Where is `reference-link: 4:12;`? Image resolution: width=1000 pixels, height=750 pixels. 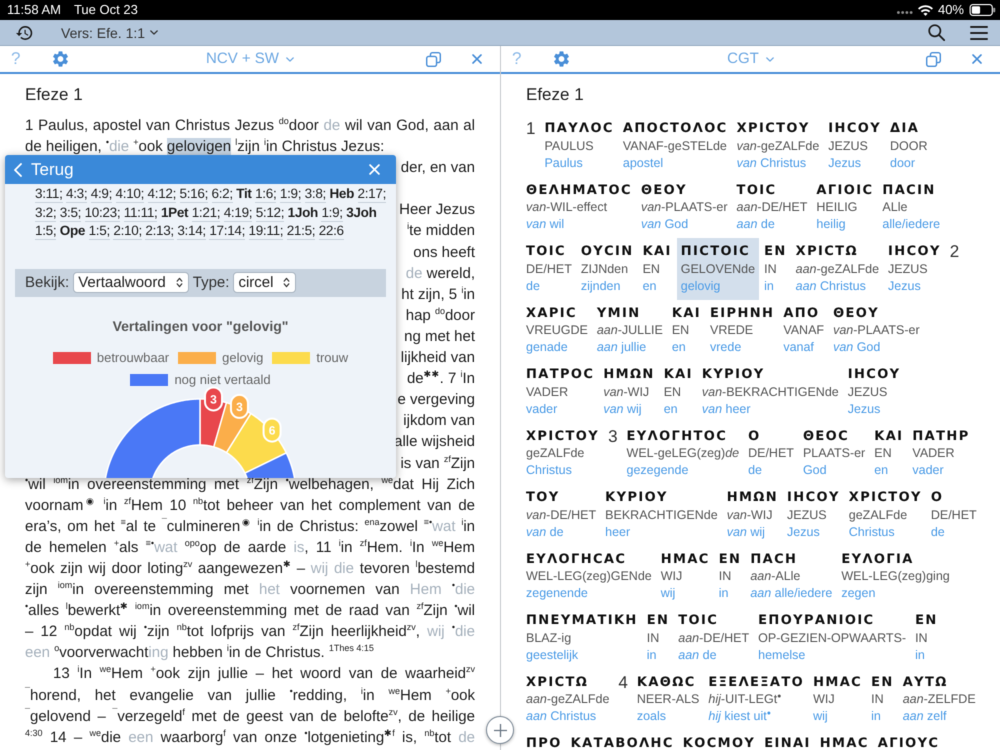 reference-link: 4:12; is located at coordinates (162, 194).